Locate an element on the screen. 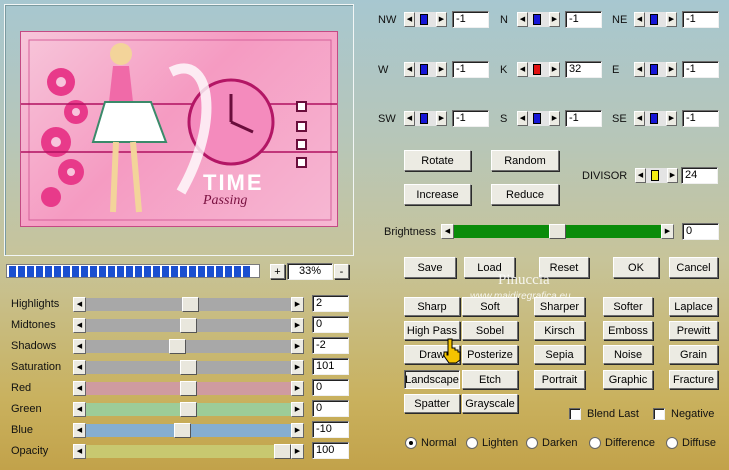 The image size is (729, 470). dir-k-increase-icon: ▶ is located at coordinates (554, 69).